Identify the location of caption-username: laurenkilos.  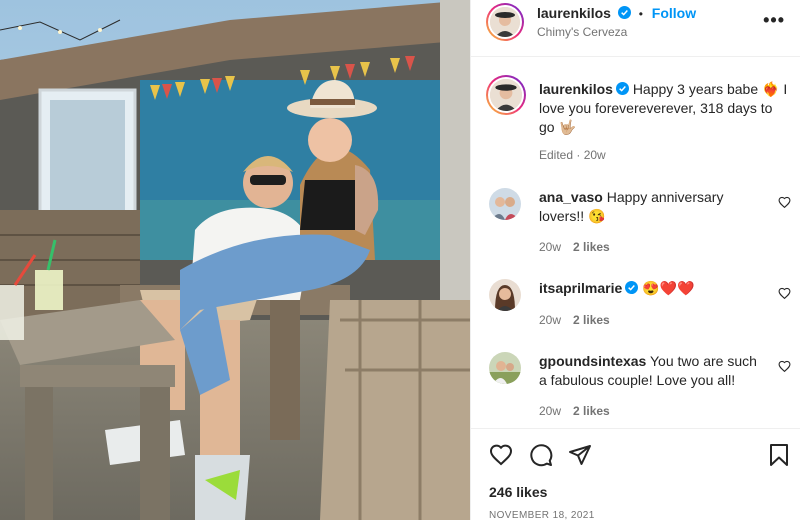
(576, 89).